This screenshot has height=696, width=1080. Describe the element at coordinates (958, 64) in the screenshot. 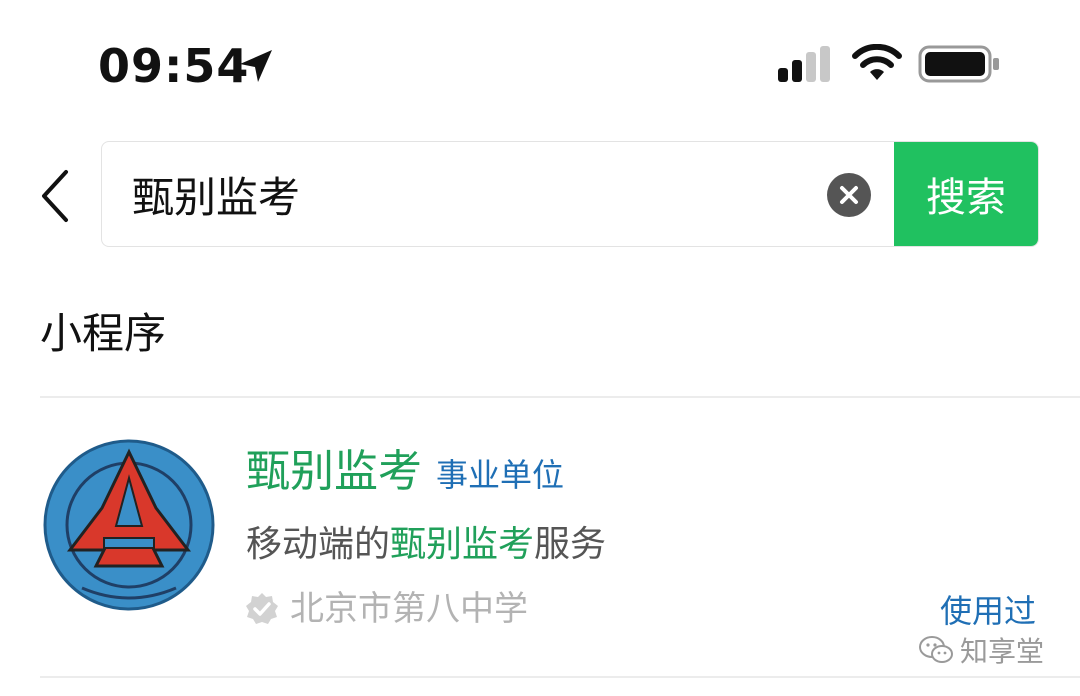

I see `battery-icon` at that location.